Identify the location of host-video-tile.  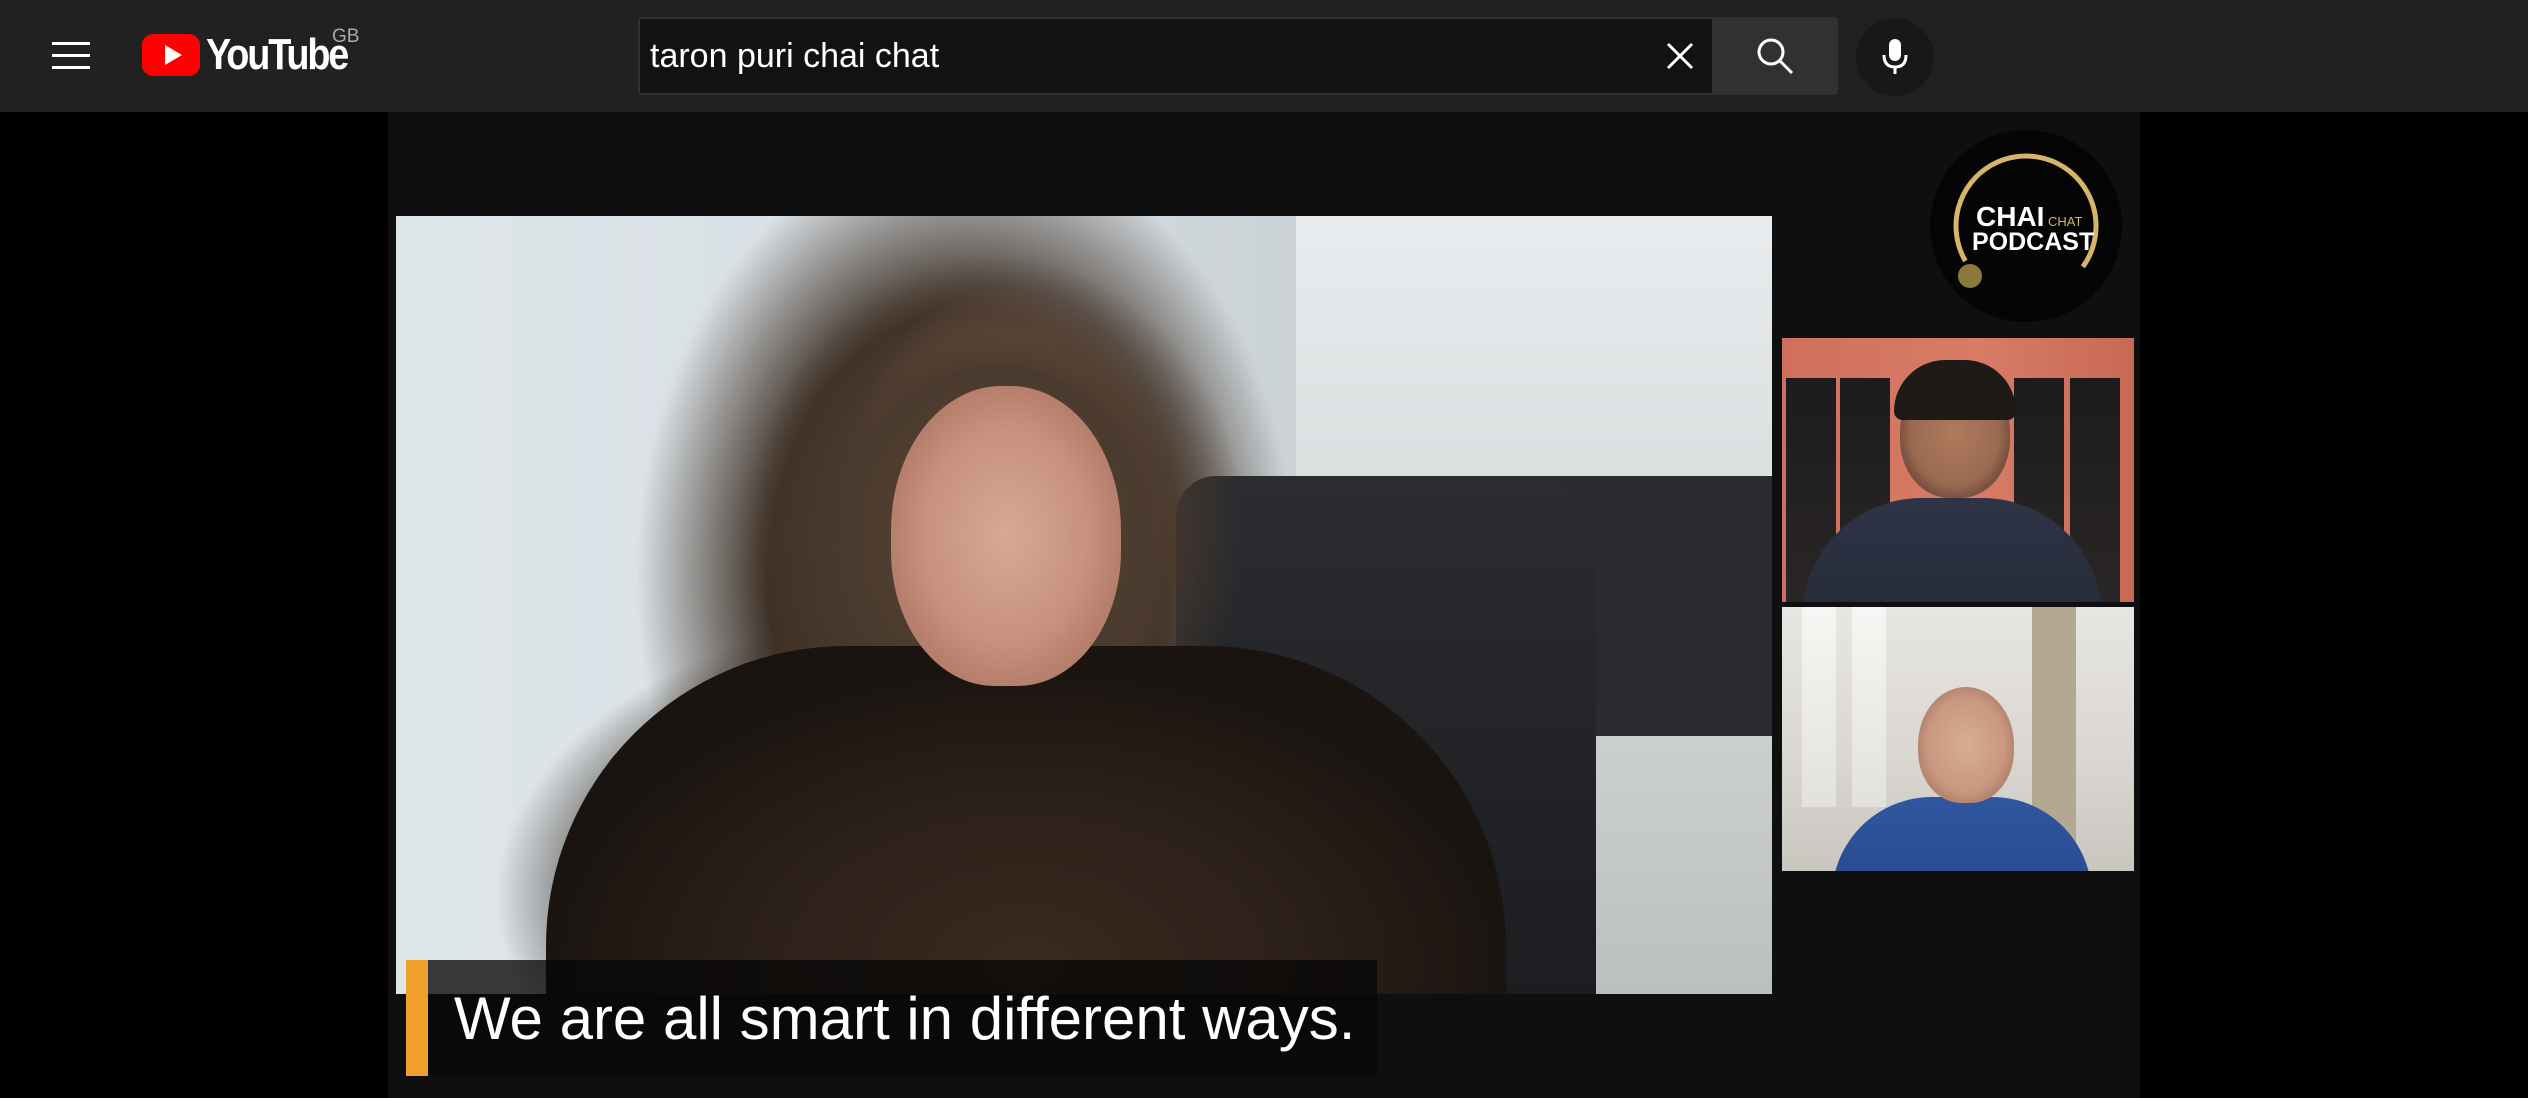
(1958, 470).